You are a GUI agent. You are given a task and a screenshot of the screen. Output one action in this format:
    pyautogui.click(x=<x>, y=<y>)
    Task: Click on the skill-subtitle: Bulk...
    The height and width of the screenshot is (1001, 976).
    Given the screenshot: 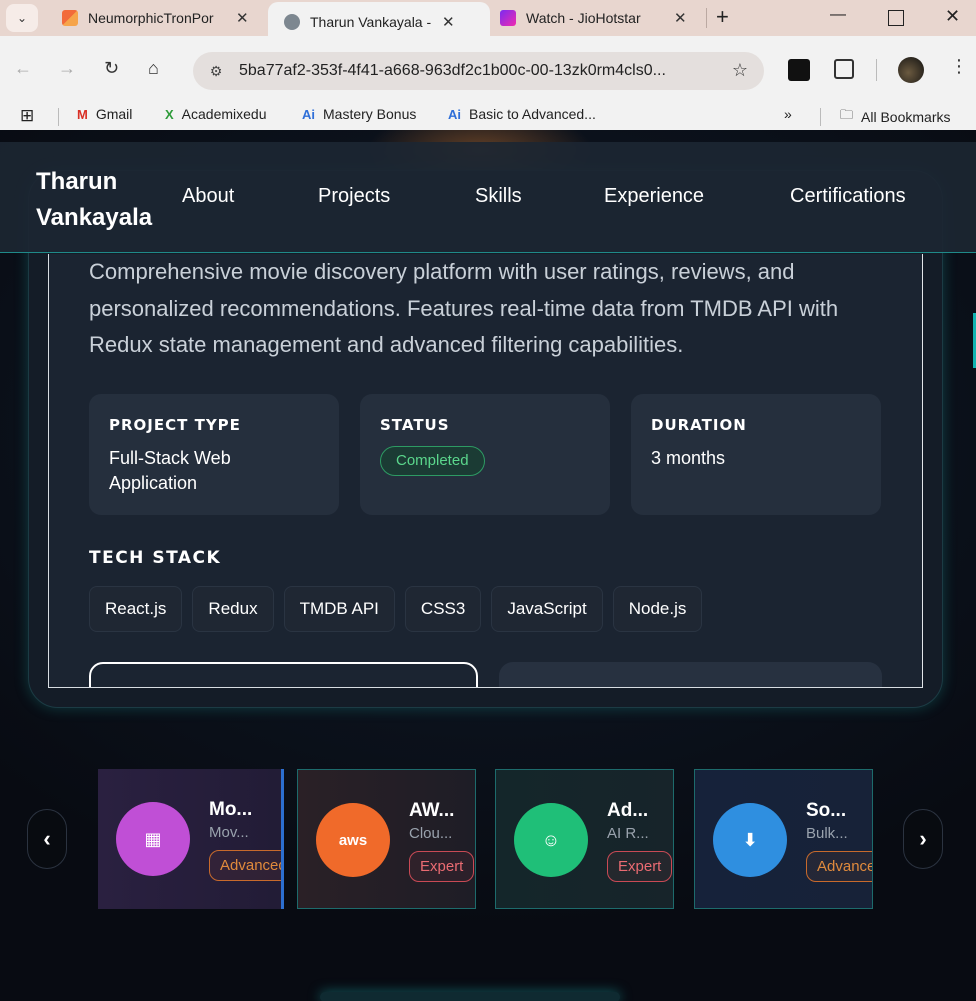 What is the action you would take?
    pyautogui.click(x=827, y=833)
    